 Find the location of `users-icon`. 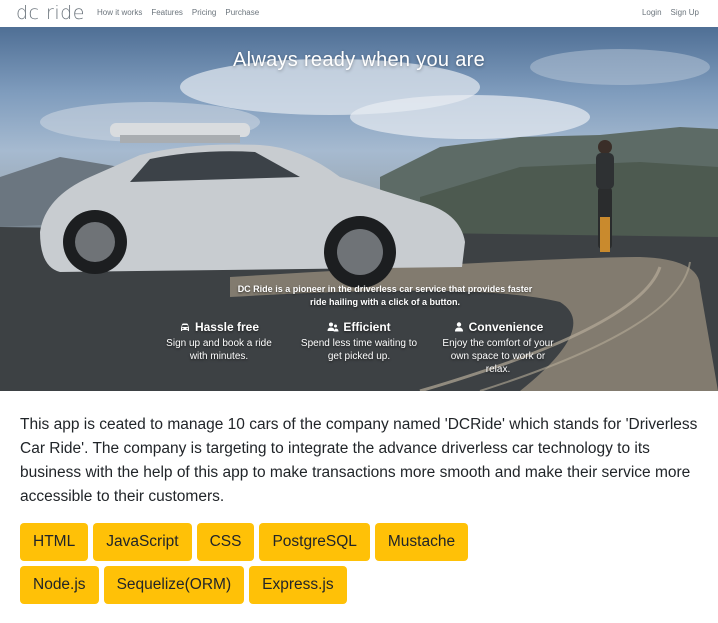

users-icon is located at coordinates (333, 327).